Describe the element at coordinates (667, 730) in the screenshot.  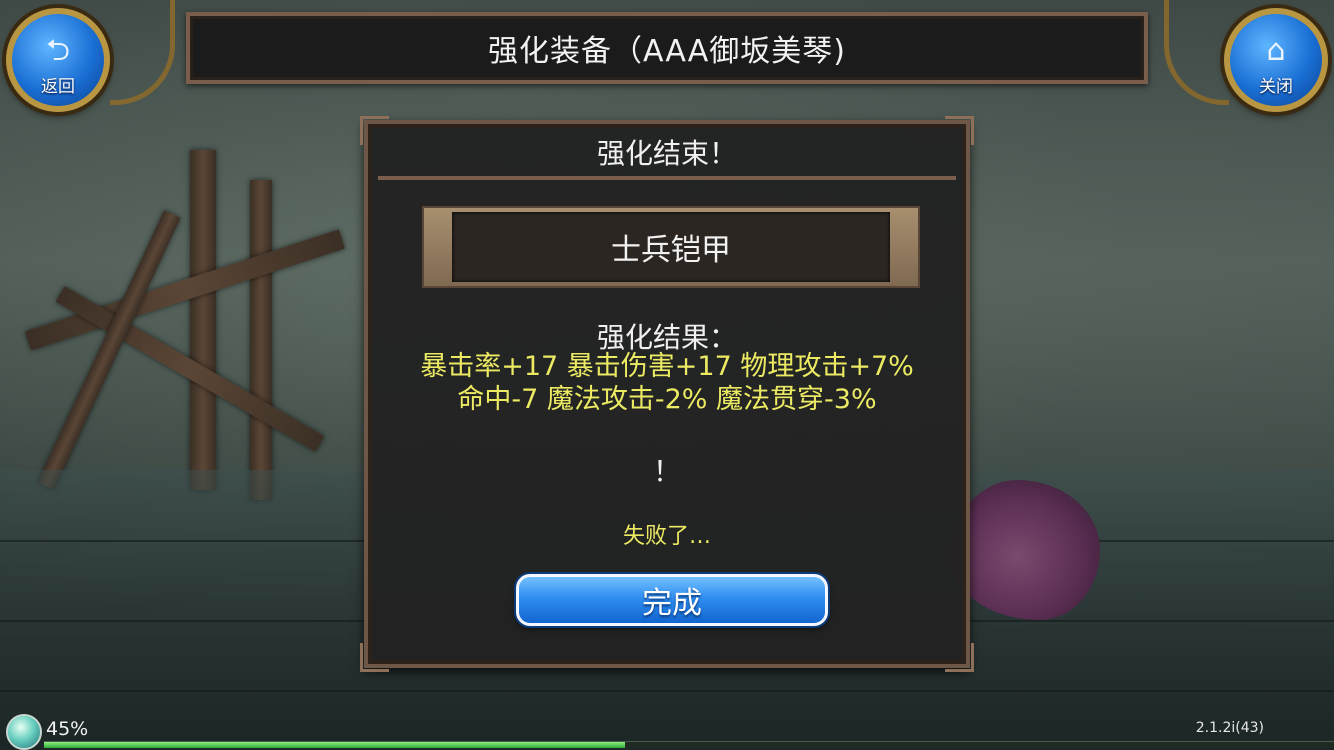
I see `status-bar: 45% 2.1.2i(43)` at that location.